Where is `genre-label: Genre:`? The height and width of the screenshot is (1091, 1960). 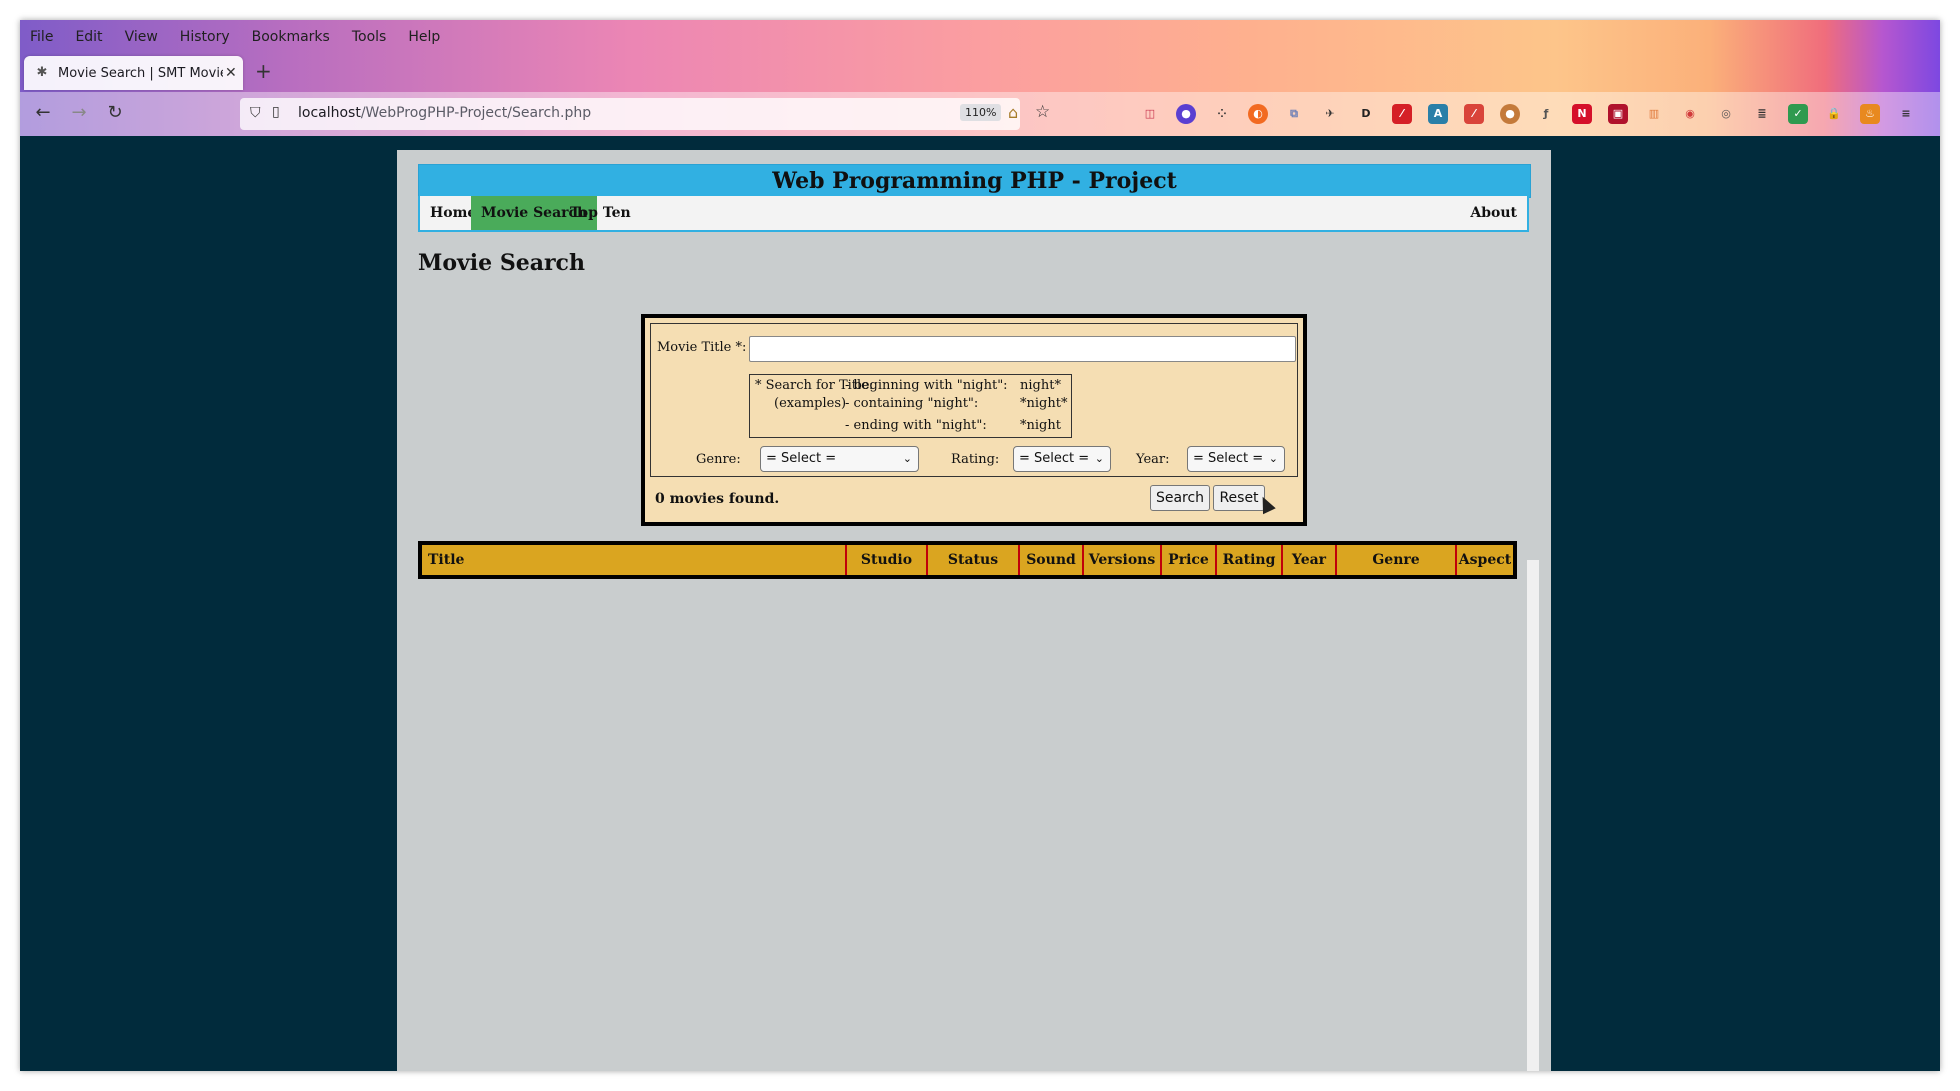 genre-label: Genre: is located at coordinates (718, 459).